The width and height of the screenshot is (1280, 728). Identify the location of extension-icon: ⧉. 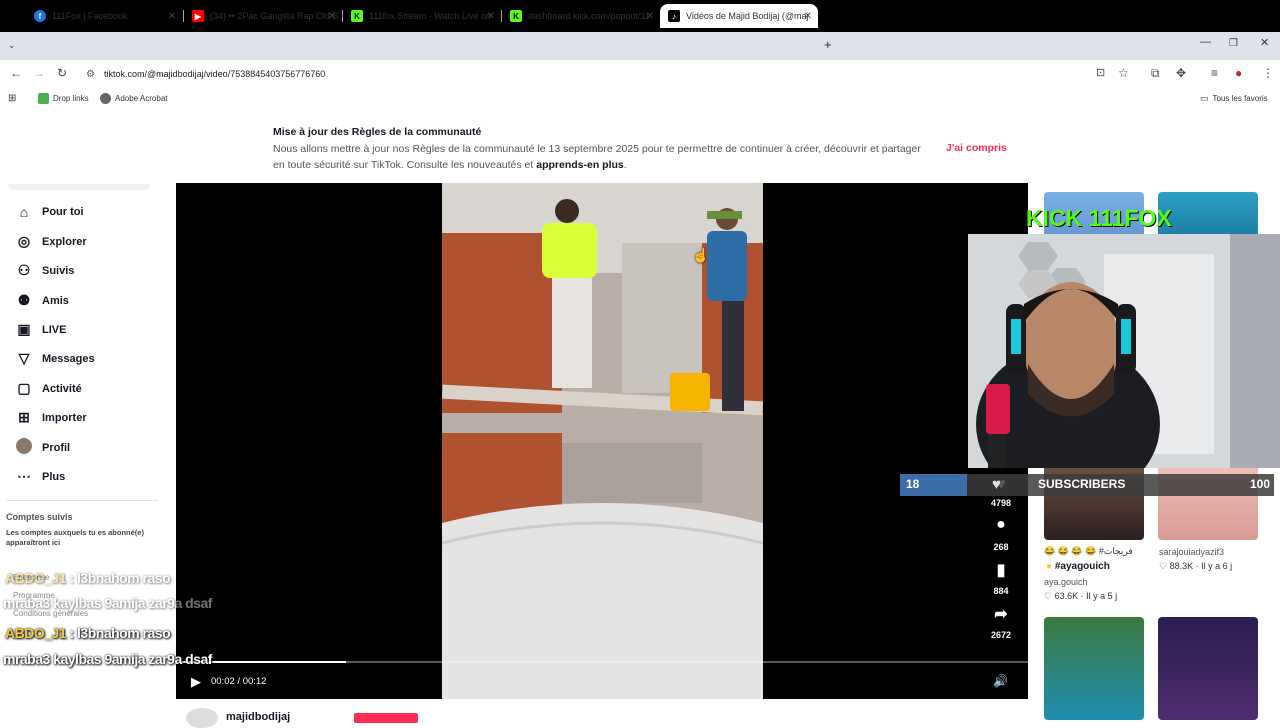
(1155, 73).